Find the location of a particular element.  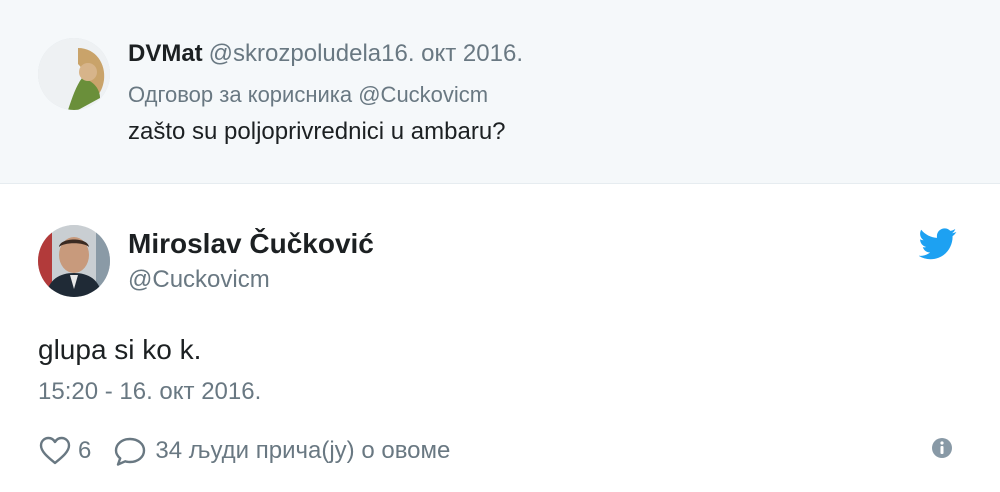

conversation-action: 34 људи прича(ју) о овоме is located at coordinates (281, 451).